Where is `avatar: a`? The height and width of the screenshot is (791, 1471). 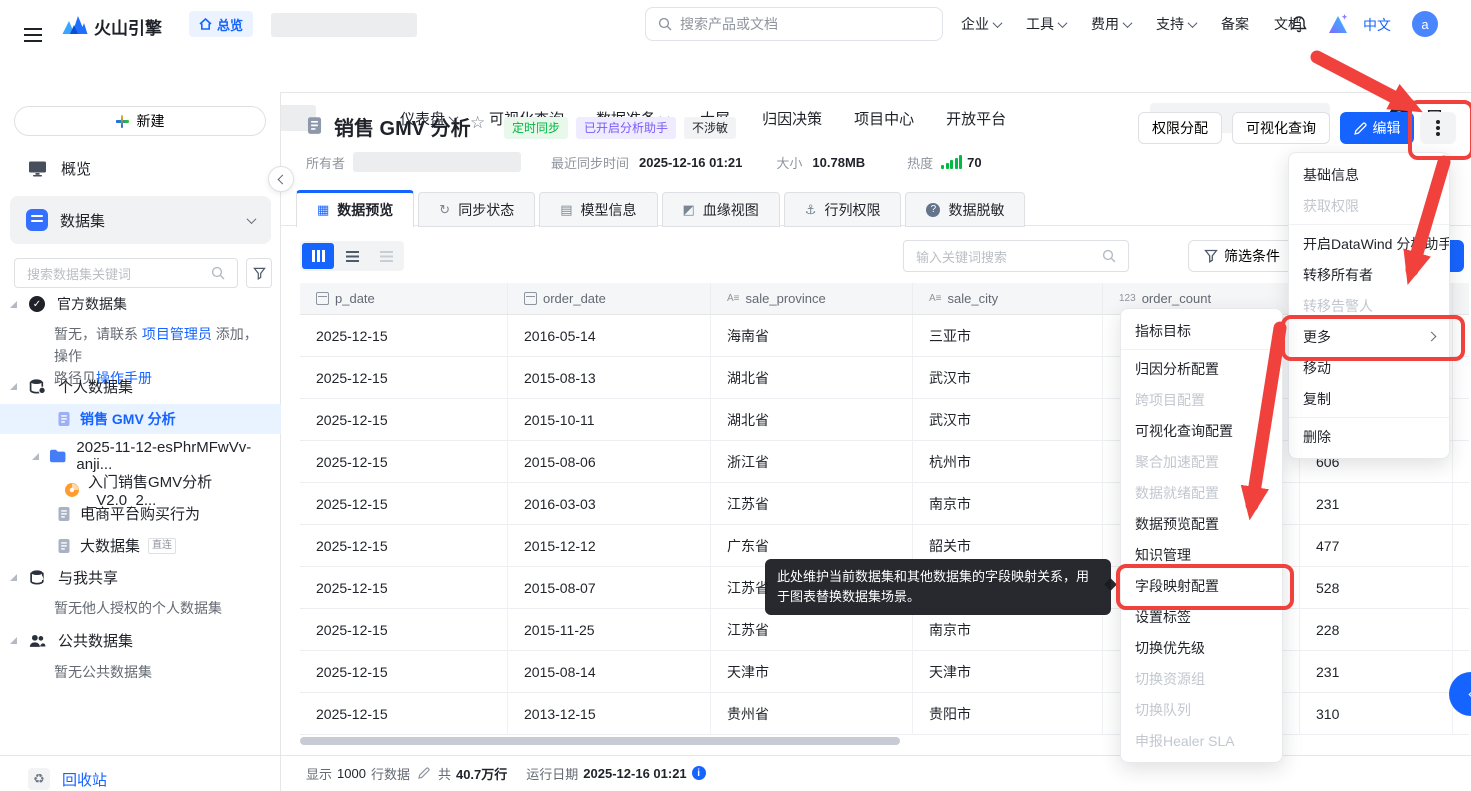 avatar: a is located at coordinates (1425, 24).